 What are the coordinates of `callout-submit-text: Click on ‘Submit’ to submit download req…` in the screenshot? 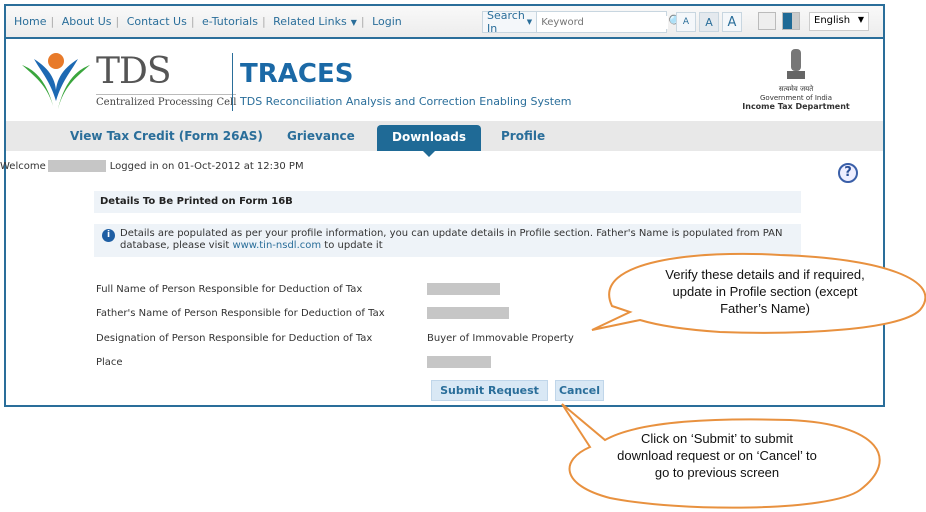 It's located at (717, 455).